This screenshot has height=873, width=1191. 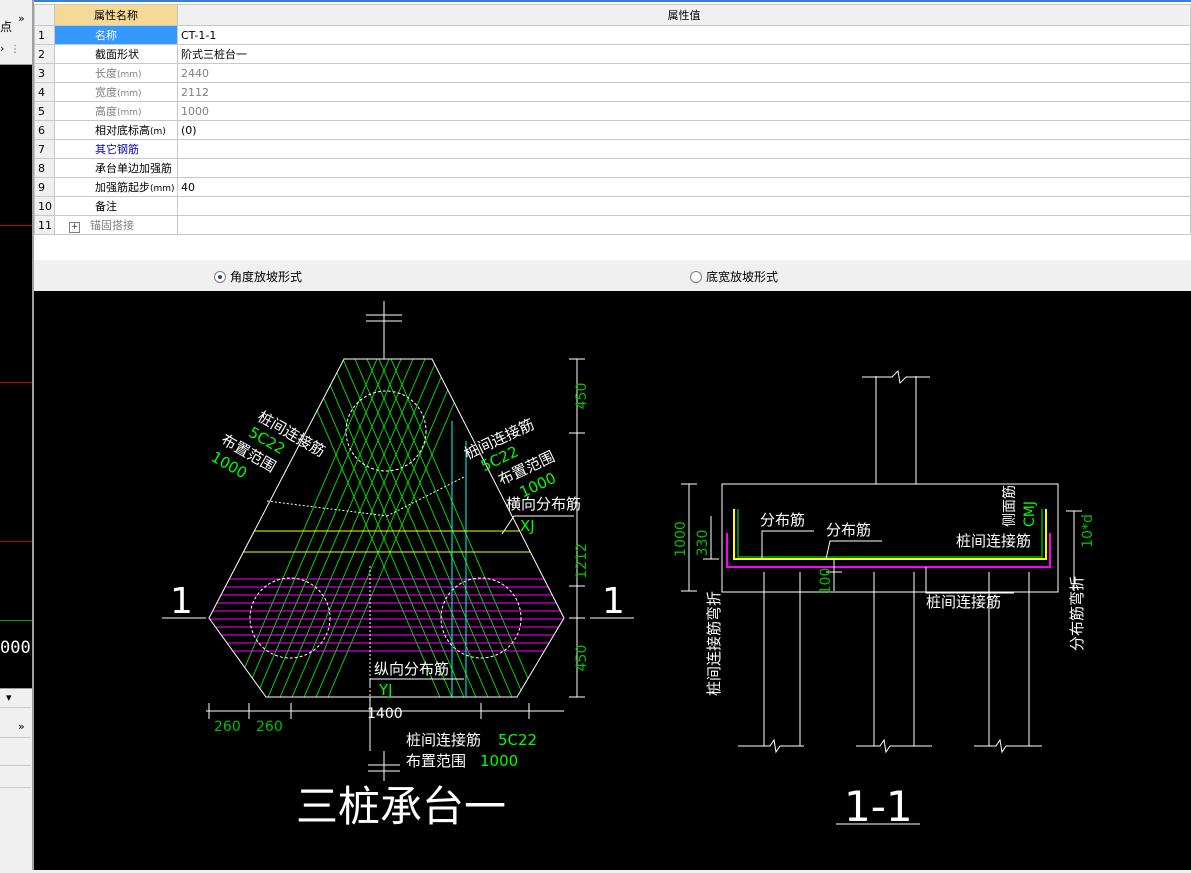 What do you see at coordinates (116, 54) in the screenshot?
I see `row-name: 截面形状` at bounding box center [116, 54].